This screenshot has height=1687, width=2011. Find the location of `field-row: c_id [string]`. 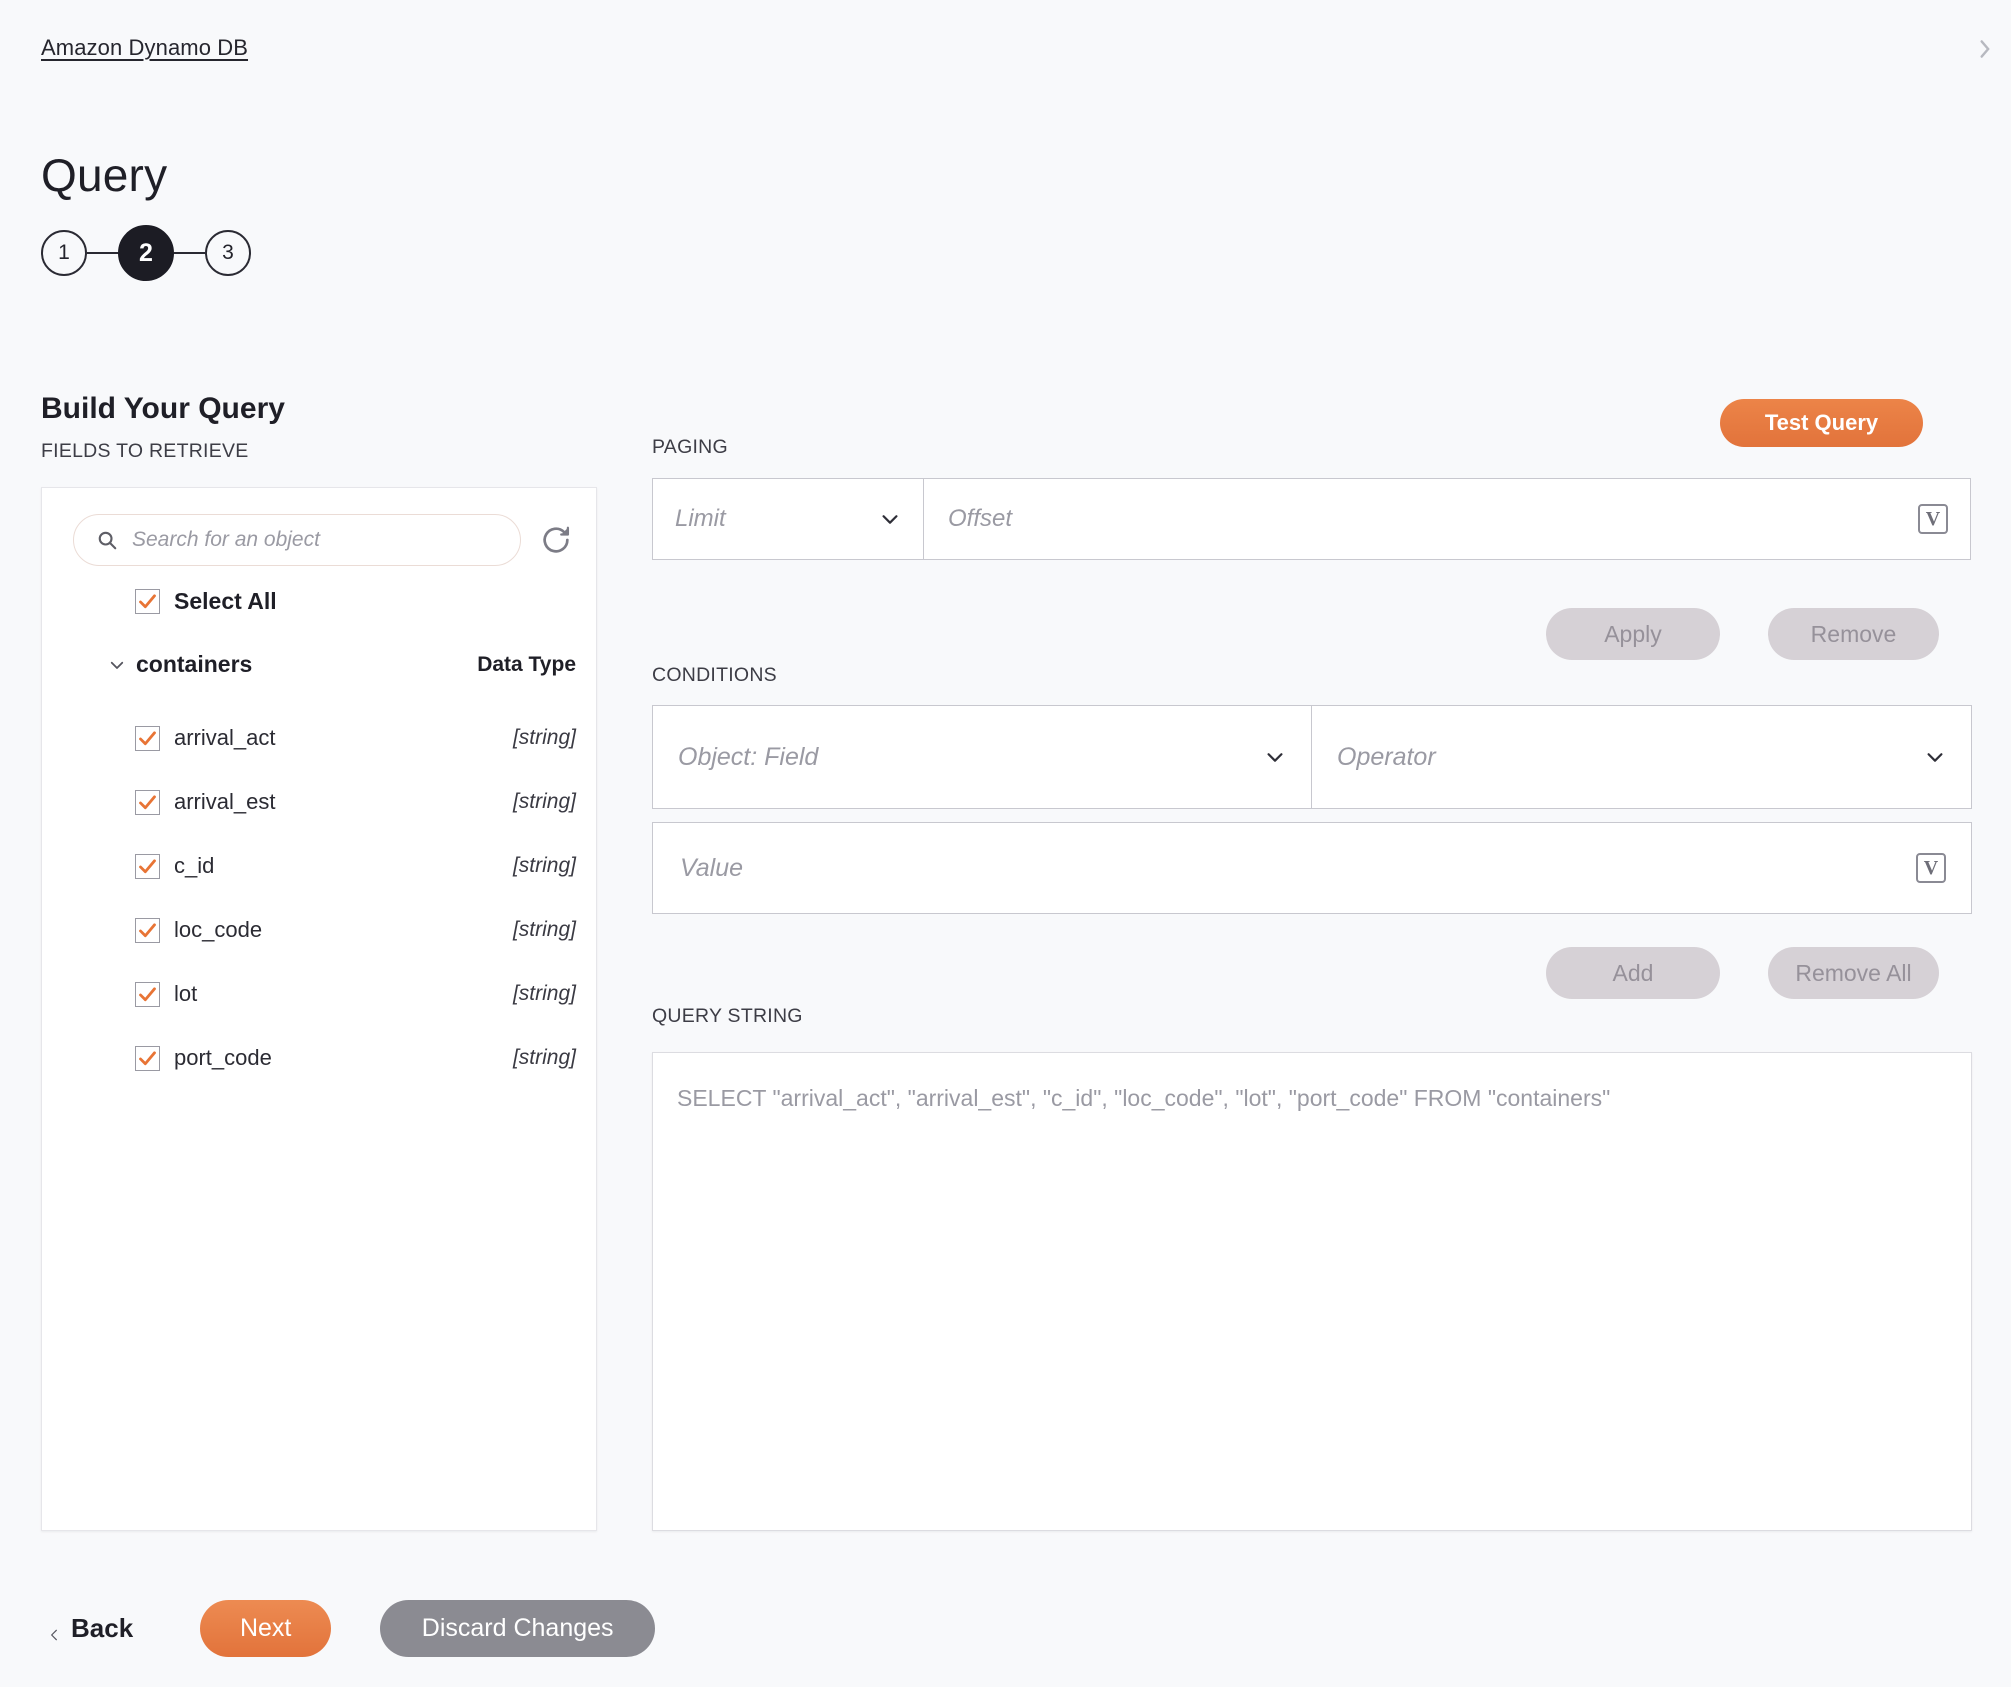

field-row: c_id [string] is located at coordinates (355, 866).